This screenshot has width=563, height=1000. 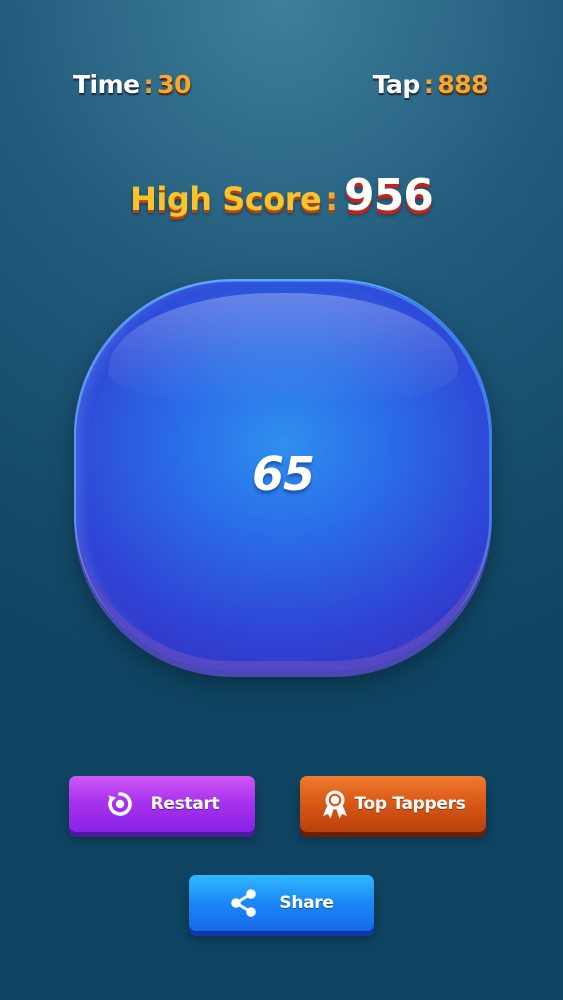 I want to click on share-icon, so click(x=244, y=903).